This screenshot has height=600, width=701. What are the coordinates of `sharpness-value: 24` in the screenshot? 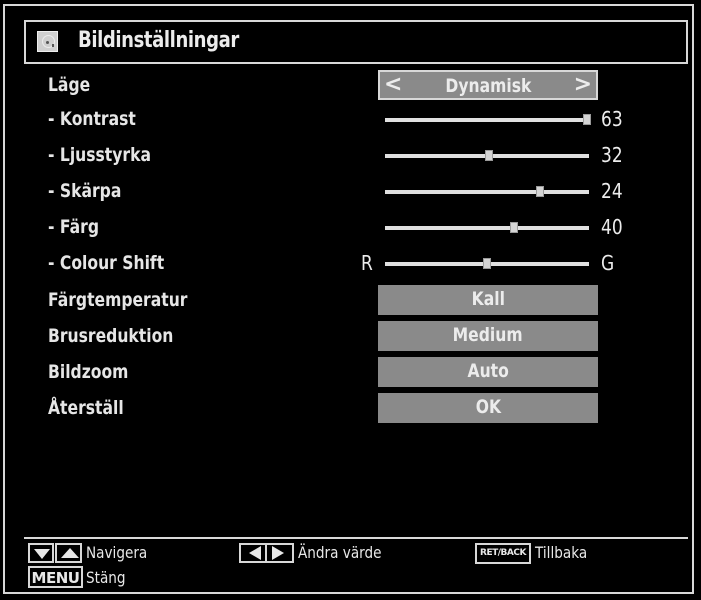 It's located at (612, 191).